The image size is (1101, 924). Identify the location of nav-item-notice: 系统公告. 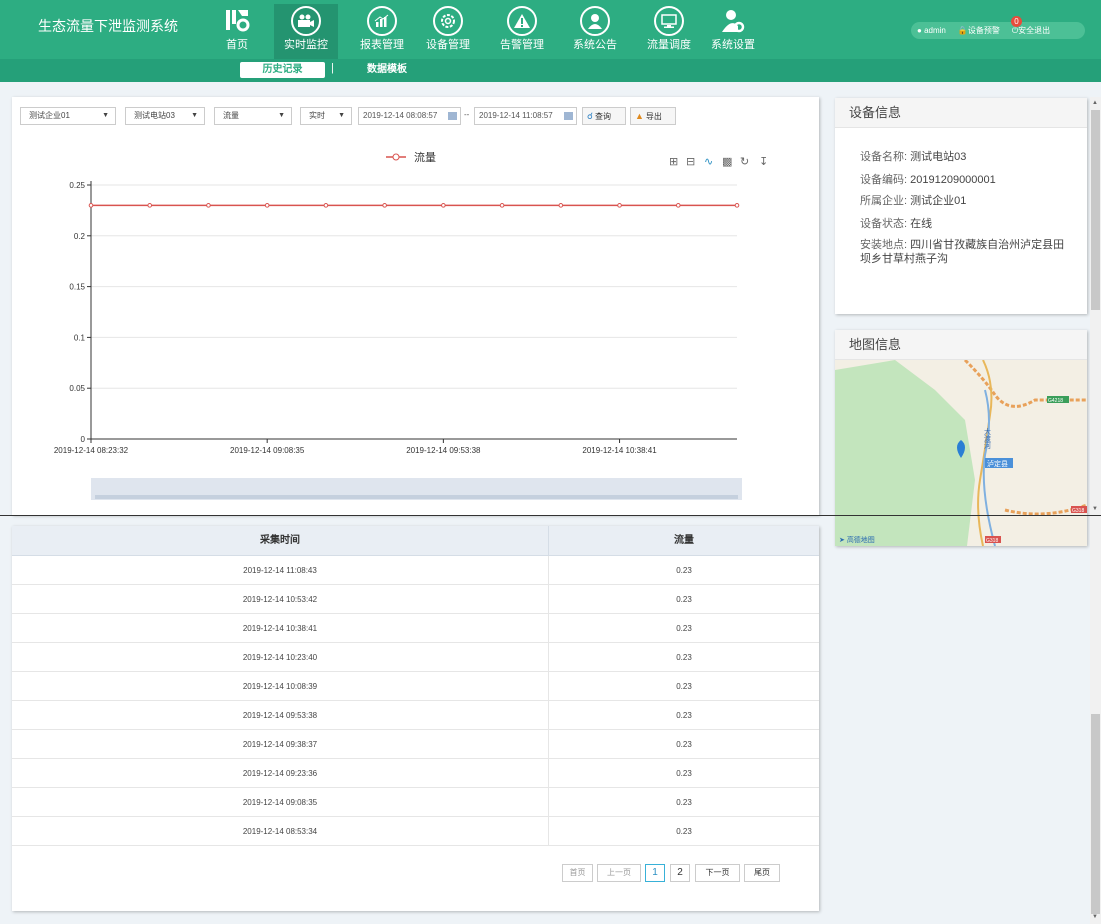
(595, 31).